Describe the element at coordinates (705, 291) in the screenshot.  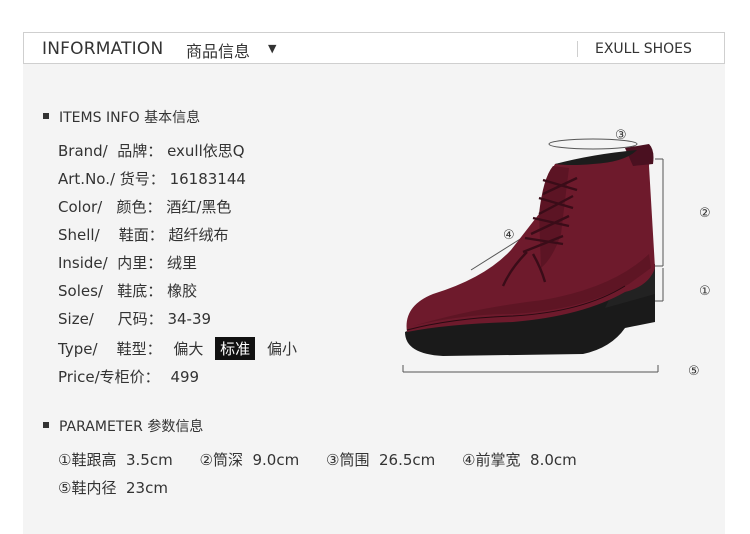
I see `label-heel-height: ①` at that location.